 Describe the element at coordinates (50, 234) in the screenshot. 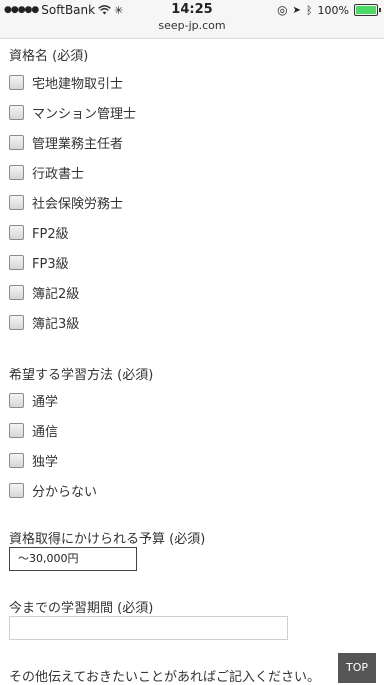

I see `option-label: FP2級` at that location.